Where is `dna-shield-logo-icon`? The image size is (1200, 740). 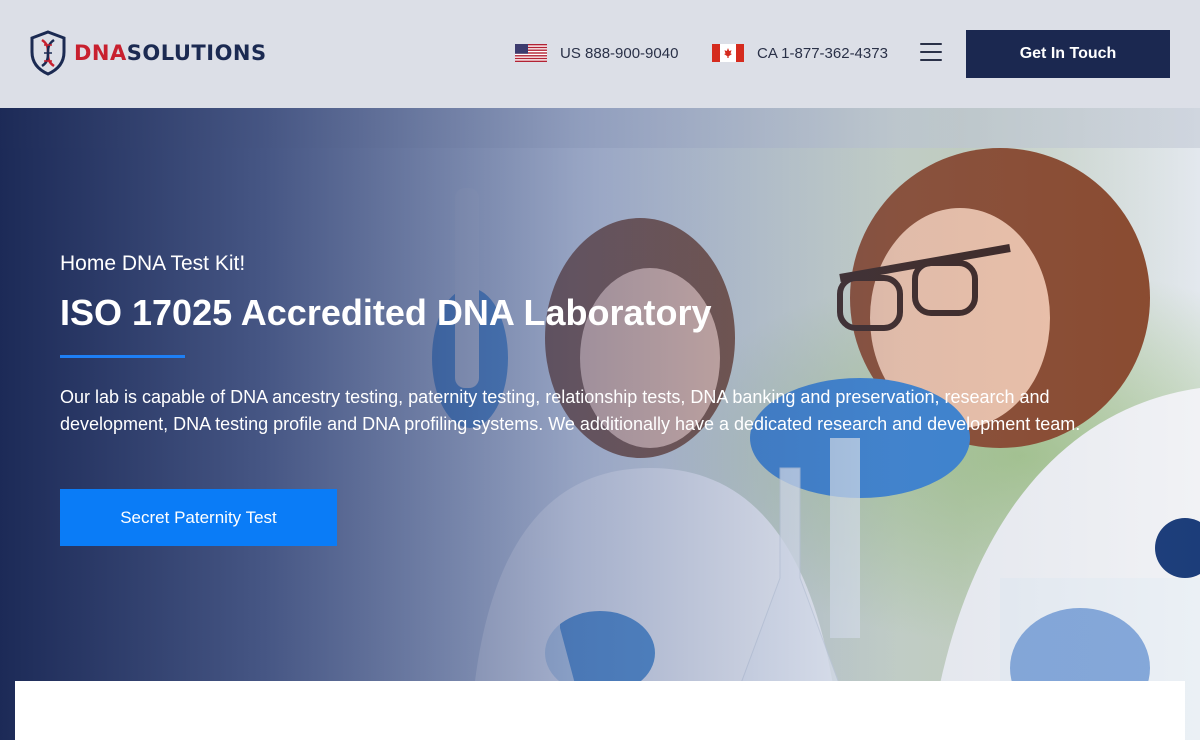
dna-shield-logo-icon is located at coordinates (48, 53).